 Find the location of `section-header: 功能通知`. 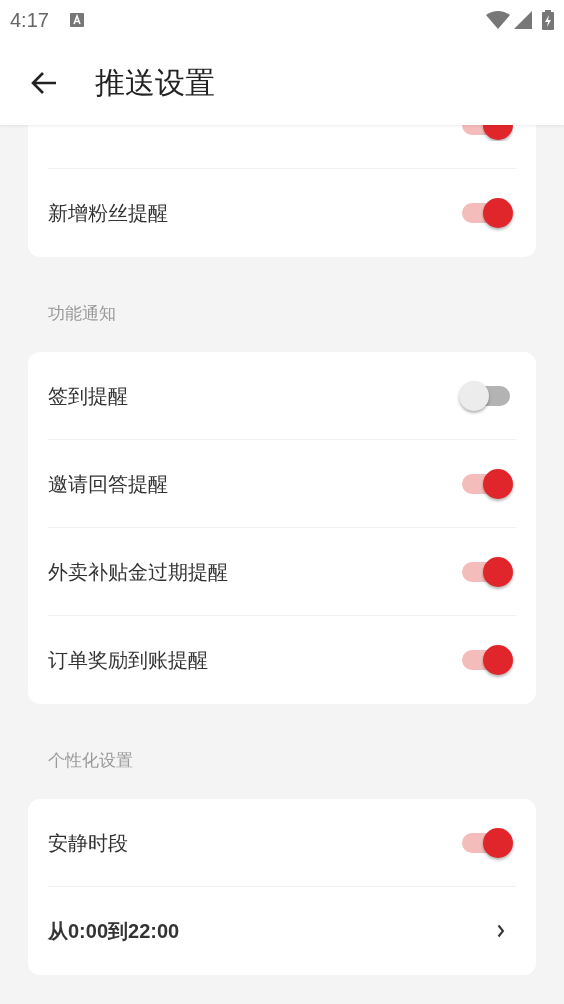

section-header: 功能通知 is located at coordinates (82, 313).